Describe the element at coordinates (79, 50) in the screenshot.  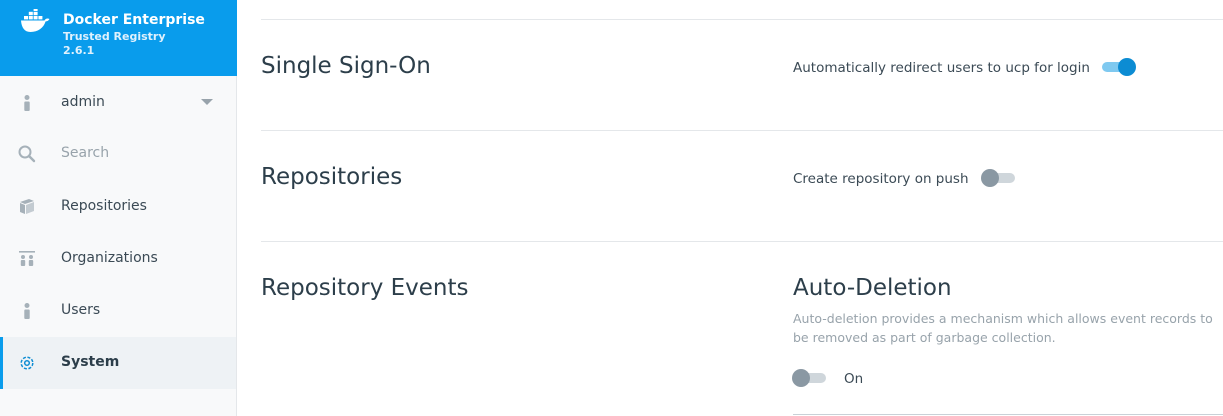
I see `brand-version: 2.6.1` at that location.